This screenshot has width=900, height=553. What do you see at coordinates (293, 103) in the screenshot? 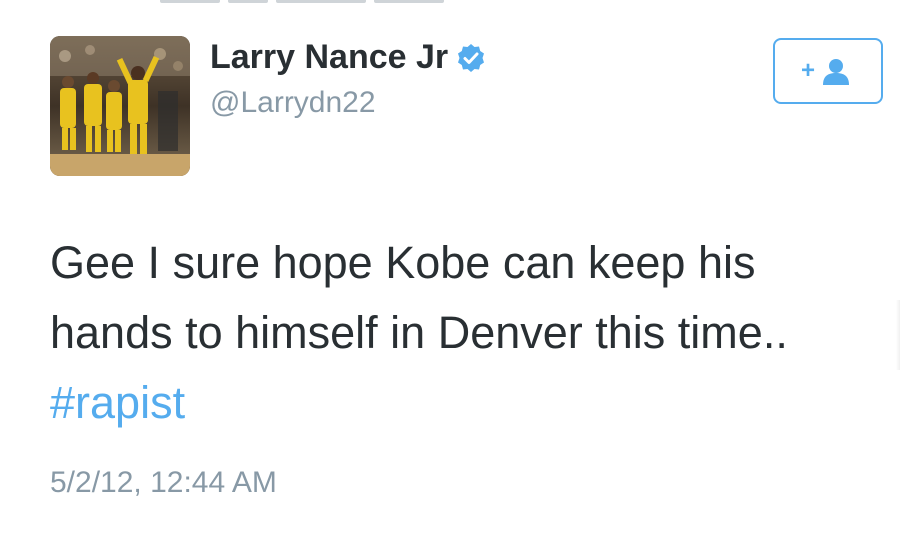
I see `user-handle: @Larrydn22` at bounding box center [293, 103].